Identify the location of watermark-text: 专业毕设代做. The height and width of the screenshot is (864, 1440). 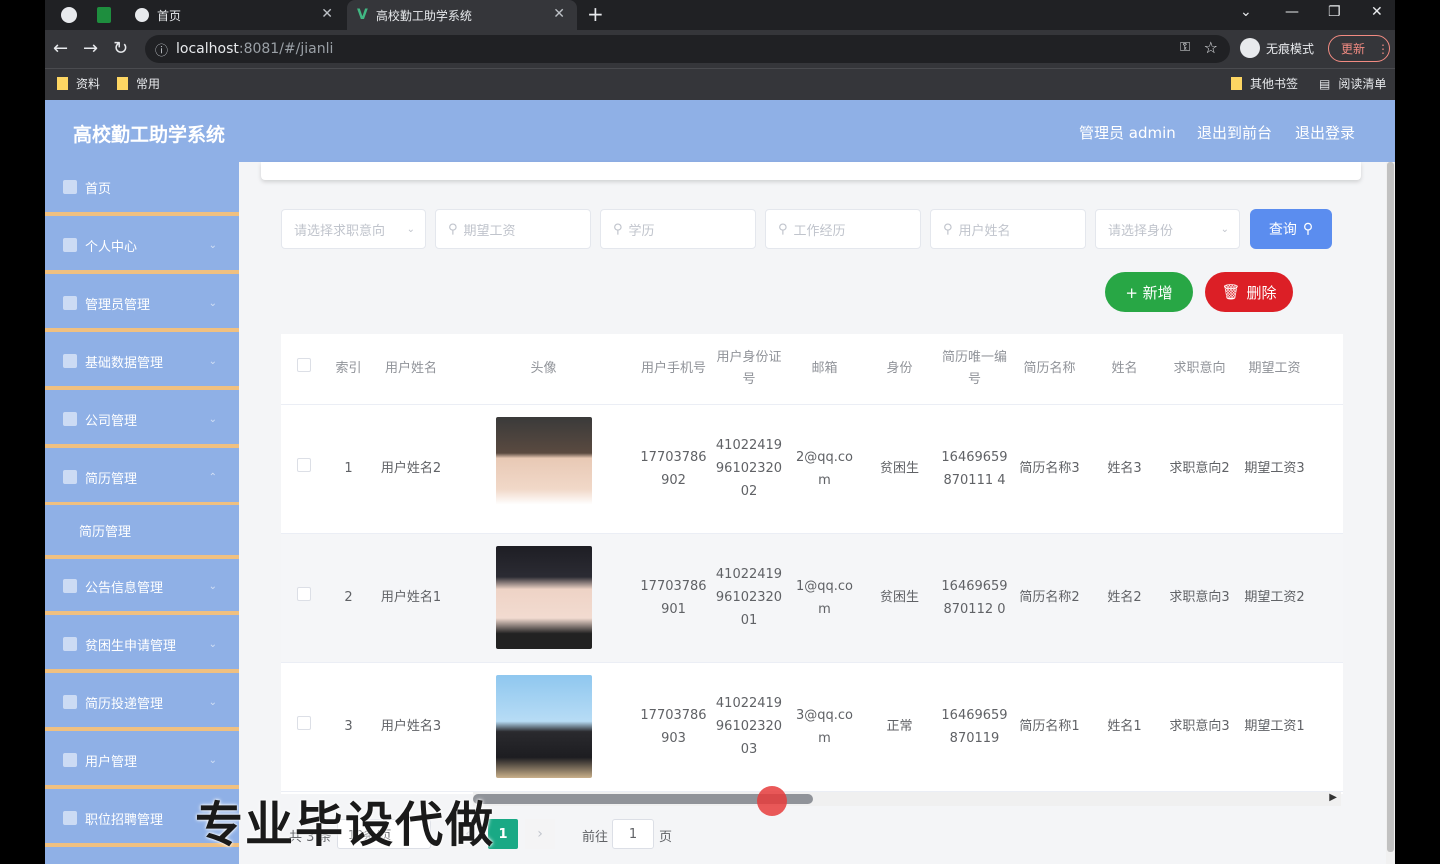
(345, 825).